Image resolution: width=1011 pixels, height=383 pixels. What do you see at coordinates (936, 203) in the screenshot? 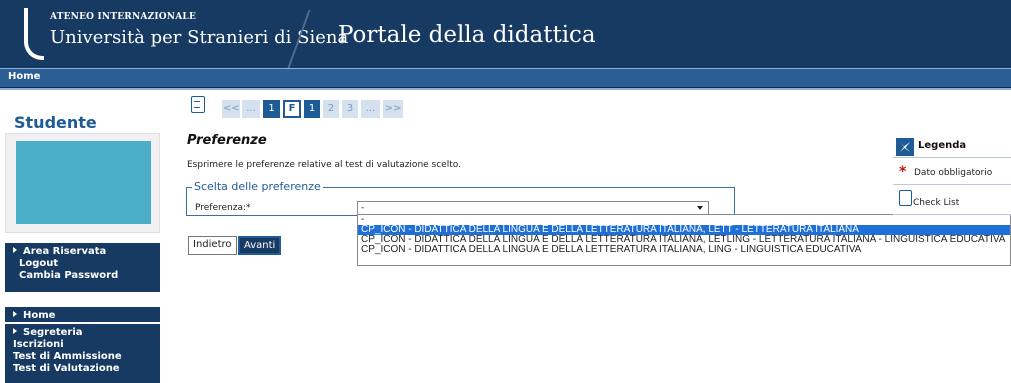
I see `legend-checklist-link: Check List` at bounding box center [936, 203].